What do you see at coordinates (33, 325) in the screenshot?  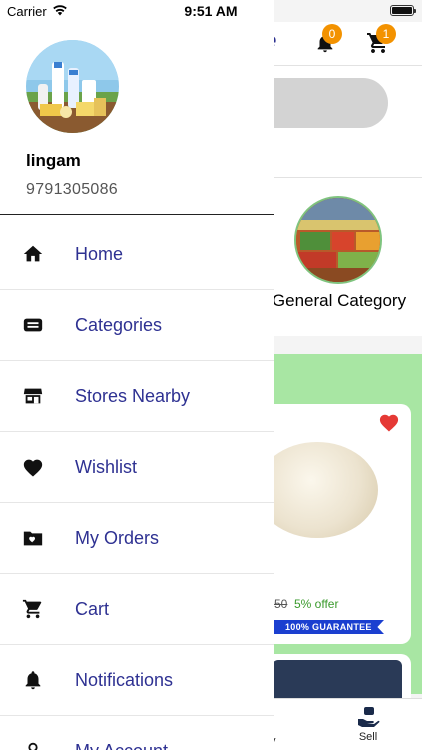 I see `categories-icon` at bounding box center [33, 325].